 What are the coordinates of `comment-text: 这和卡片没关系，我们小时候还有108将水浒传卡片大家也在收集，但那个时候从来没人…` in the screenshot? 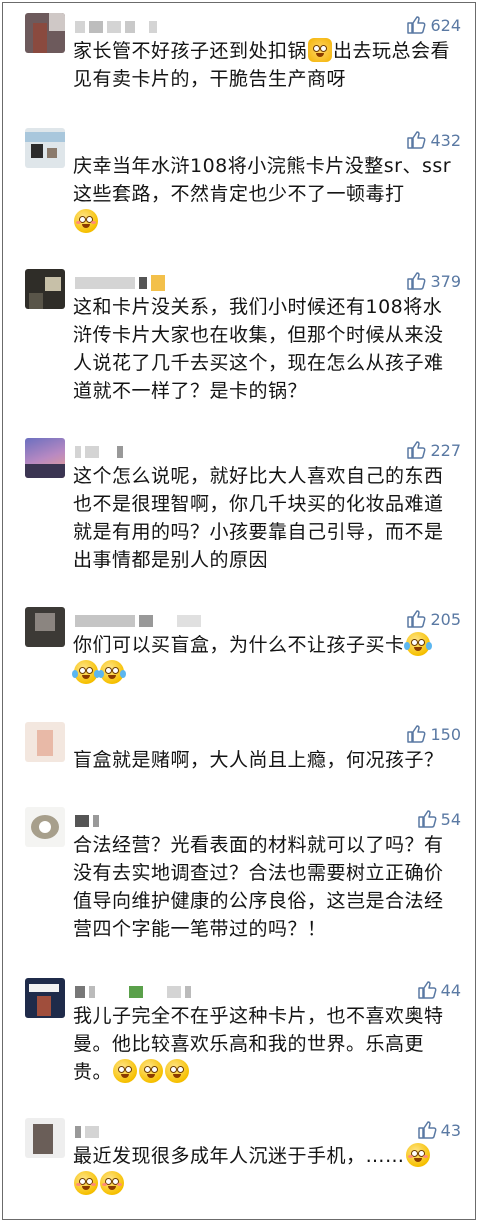 It's located at (258, 349).